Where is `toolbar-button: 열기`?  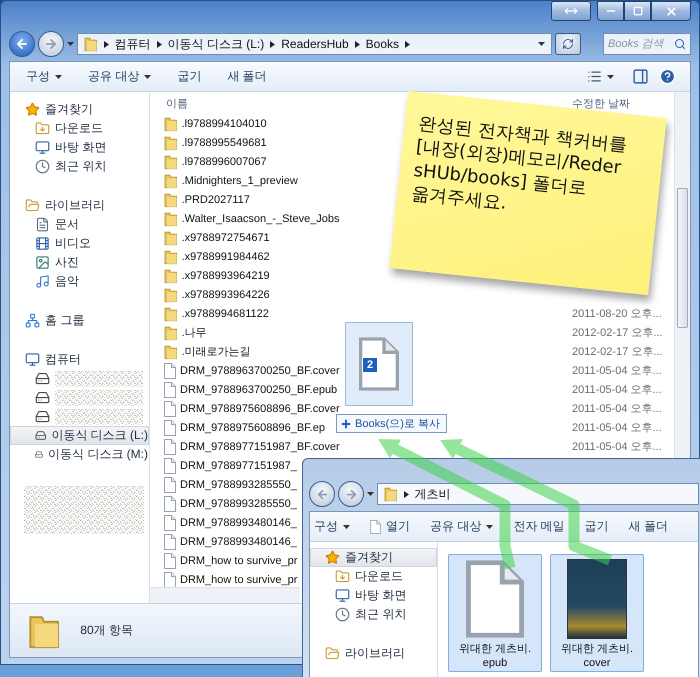
toolbar-button: 열기 is located at coordinates (390, 526).